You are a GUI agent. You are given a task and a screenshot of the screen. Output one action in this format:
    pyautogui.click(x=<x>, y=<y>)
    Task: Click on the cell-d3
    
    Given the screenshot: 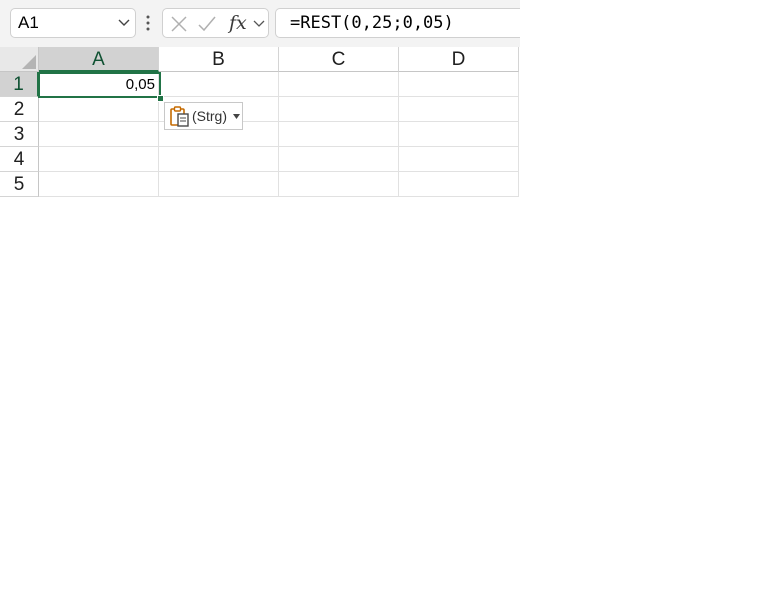 What is the action you would take?
    pyautogui.click(x=459, y=134)
    